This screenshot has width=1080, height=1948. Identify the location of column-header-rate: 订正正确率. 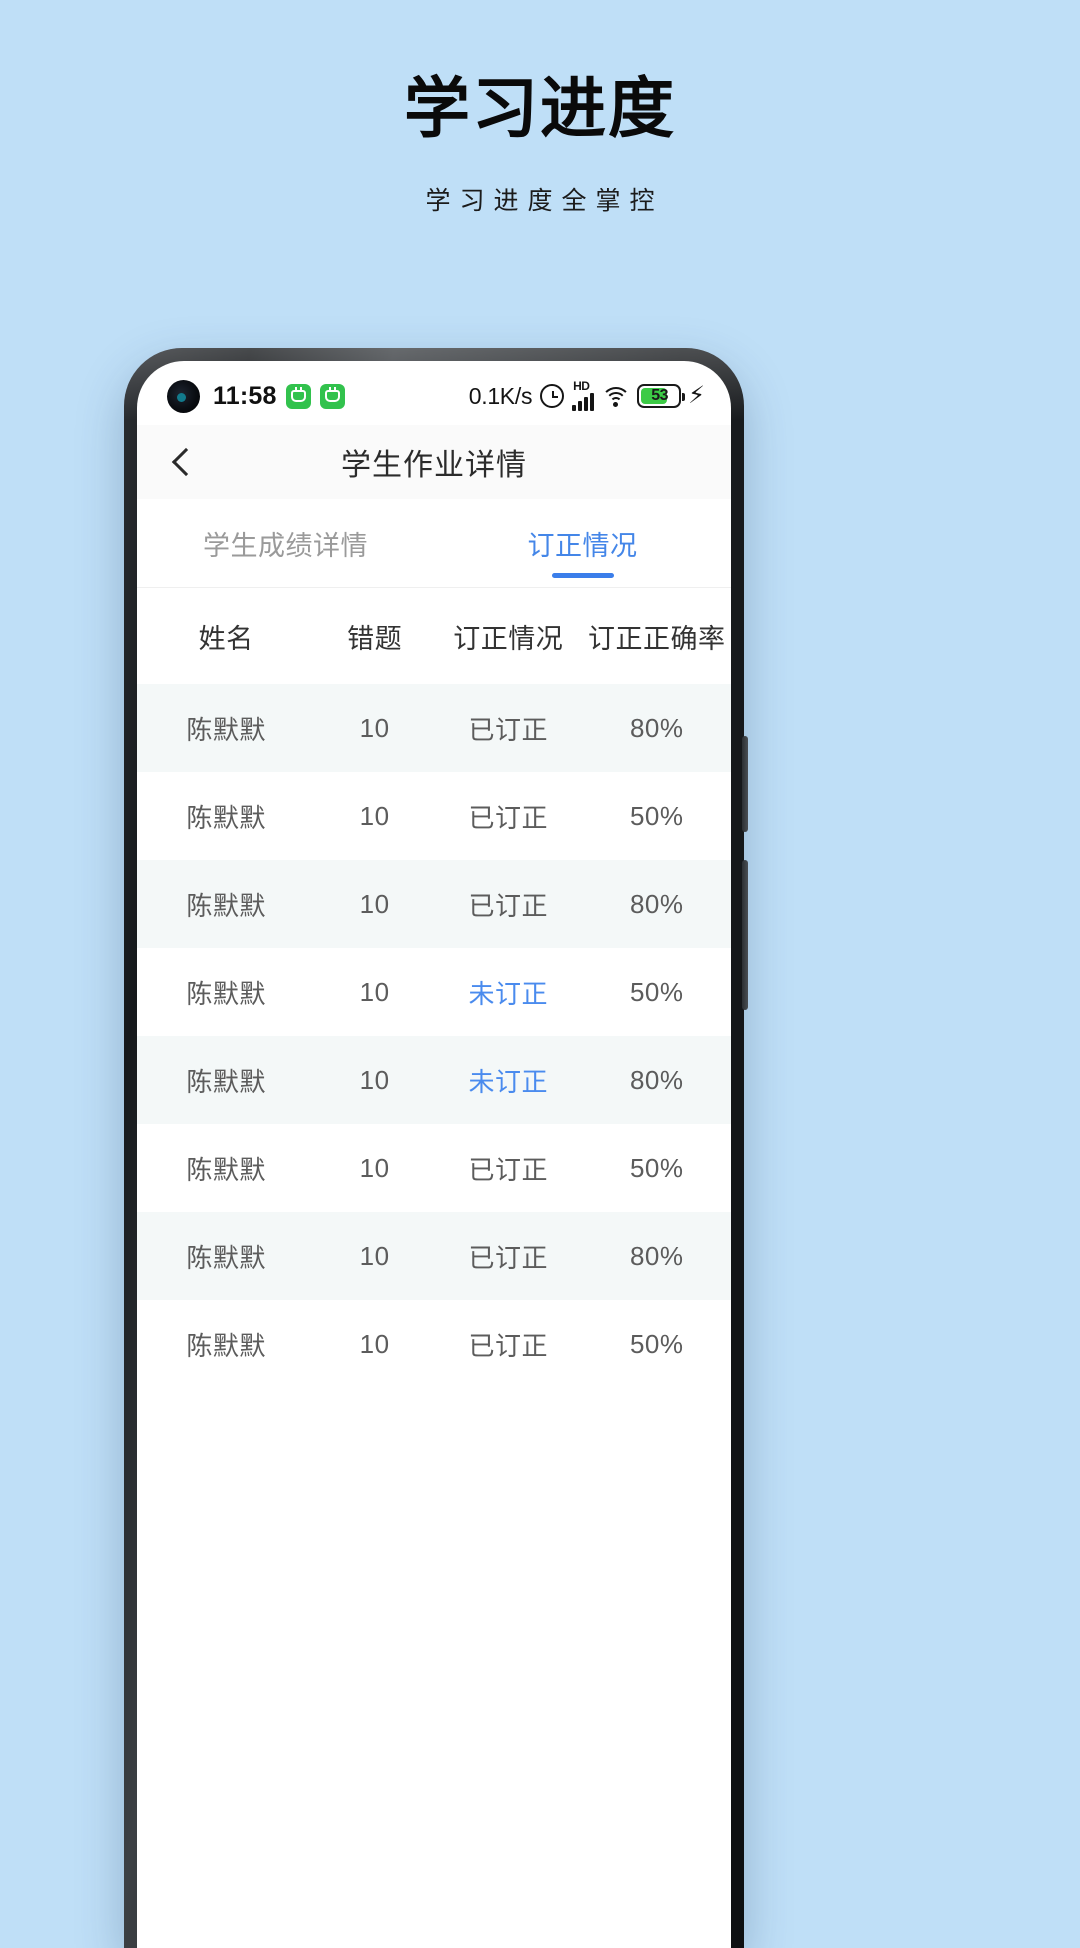
(656, 638).